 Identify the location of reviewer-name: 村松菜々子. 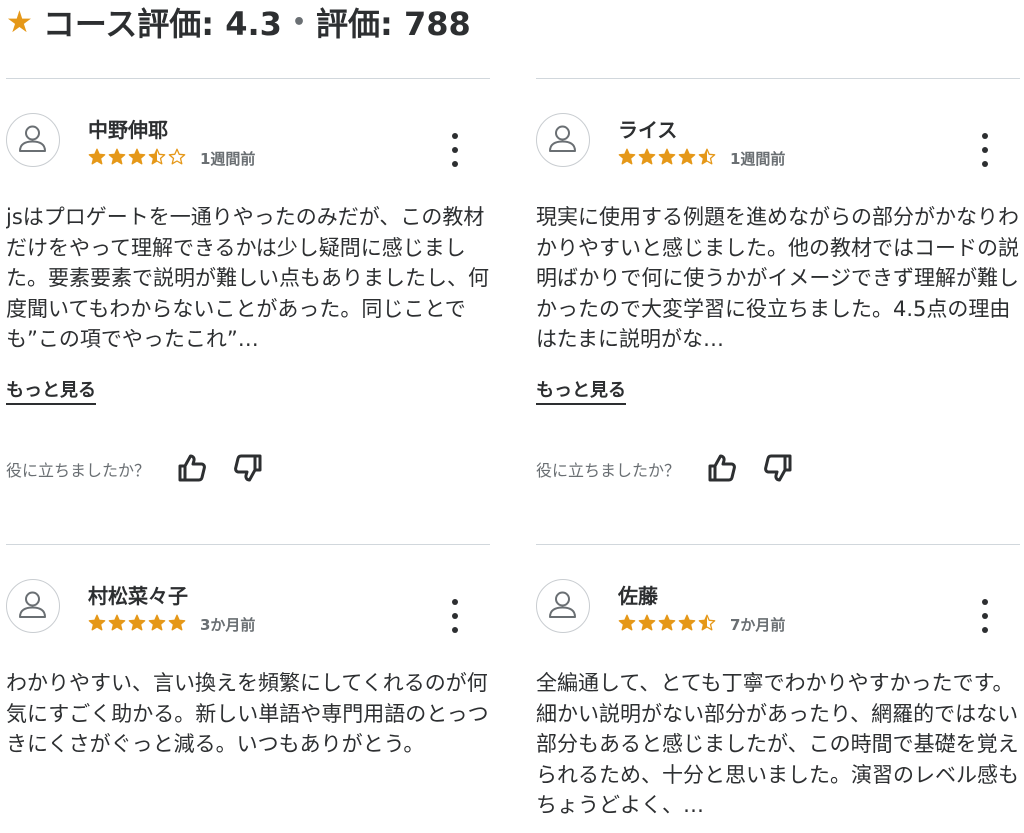
(138, 596).